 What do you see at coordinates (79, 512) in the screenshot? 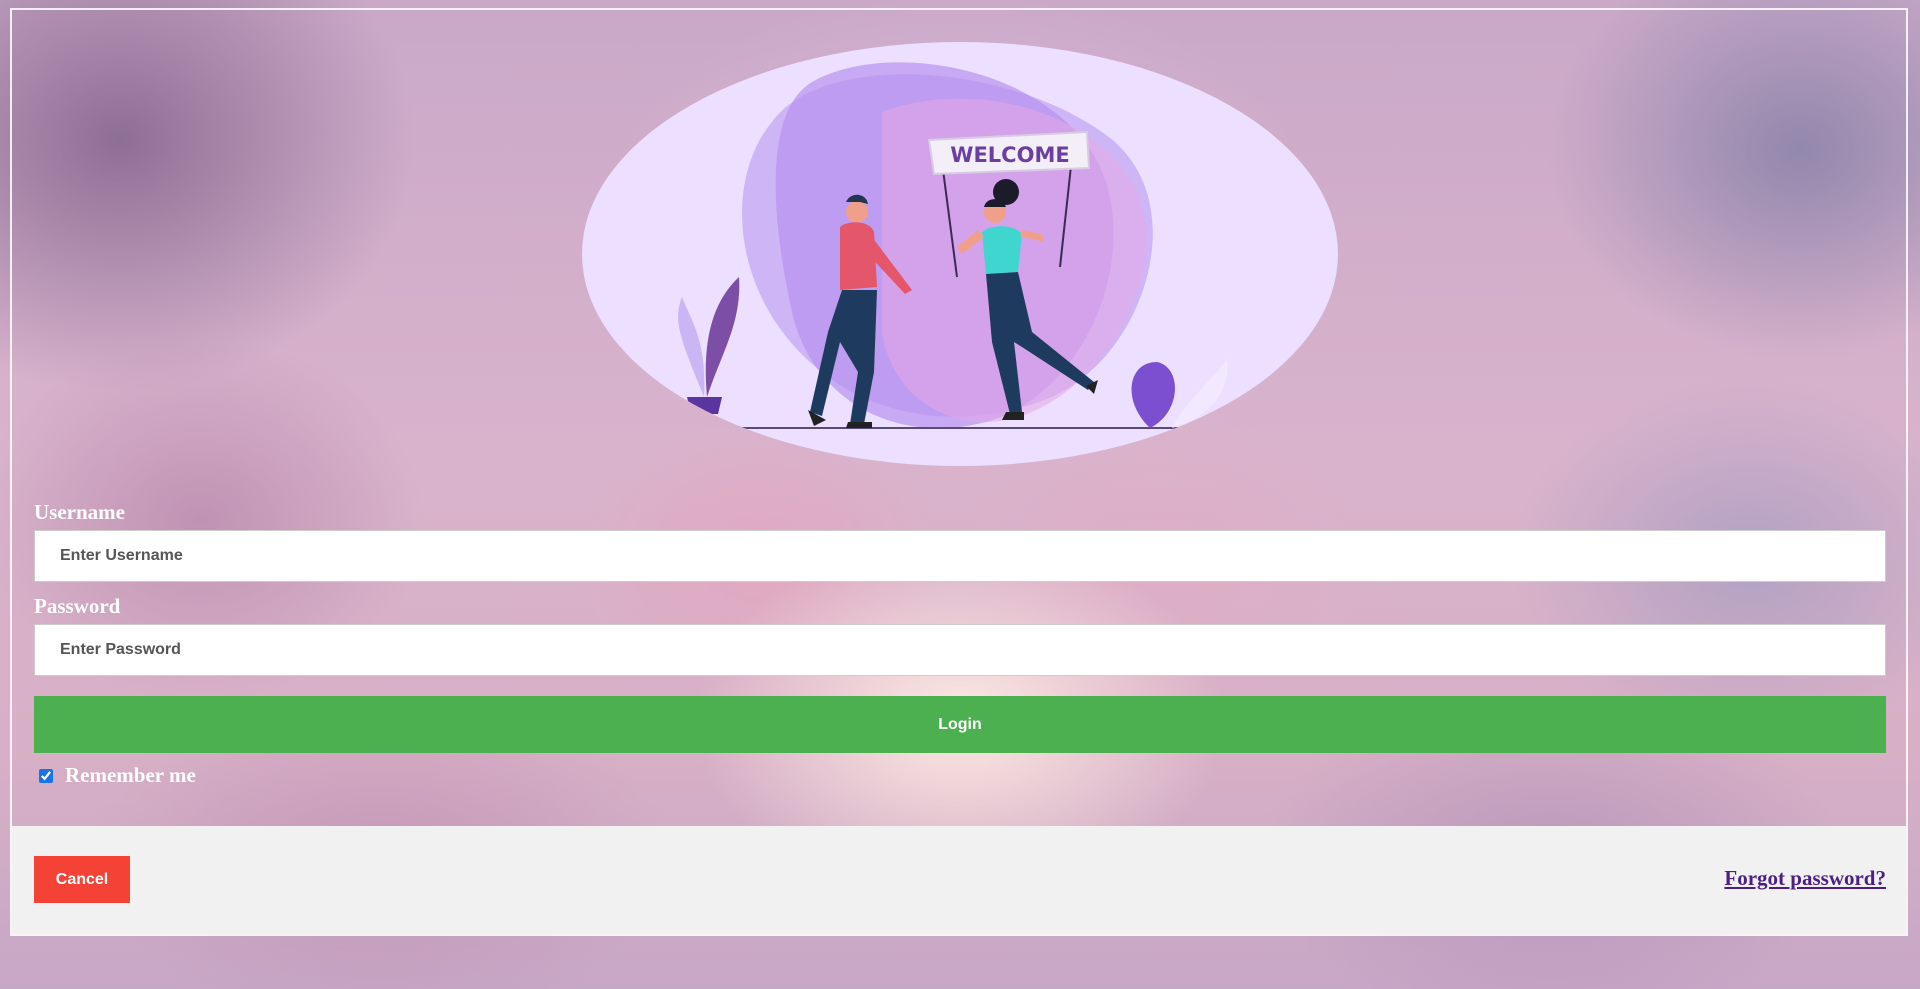
I see `username-label: Username` at bounding box center [79, 512].